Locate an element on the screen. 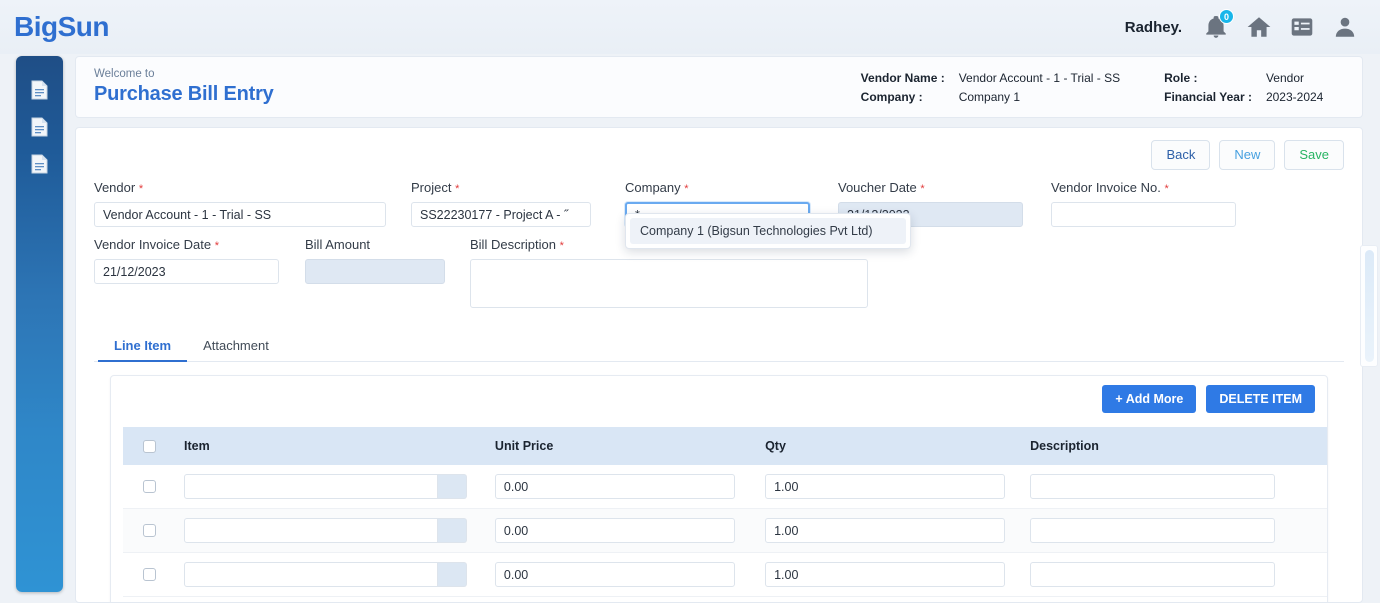  top-bar: BigSun Radhey. 0 is located at coordinates (690, 27).